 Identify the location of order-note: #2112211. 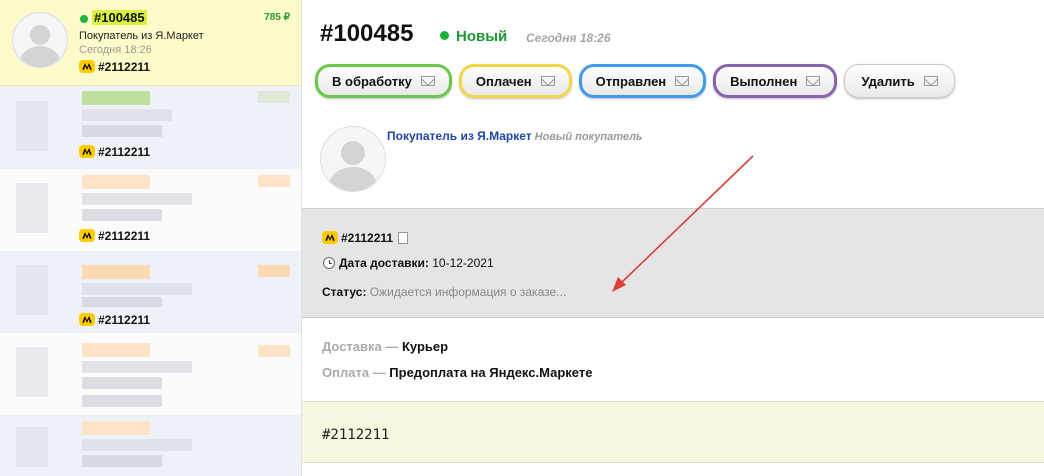
(673, 432).